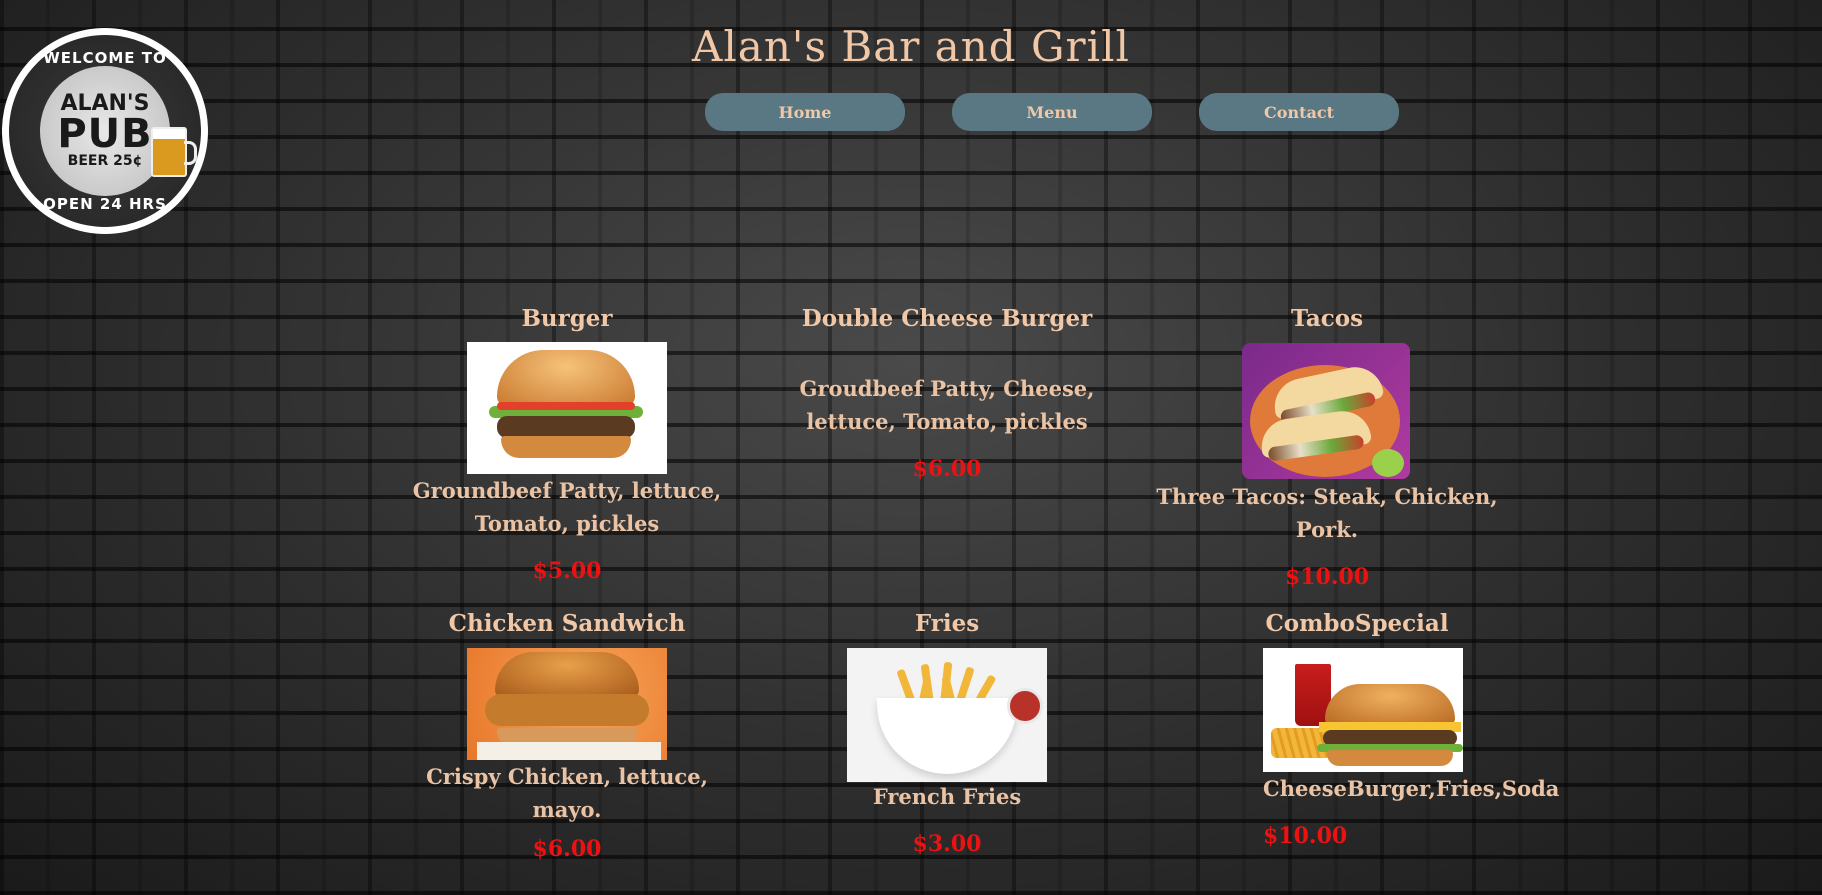 The width and height of the screenshot is (1822, 895). What do you see at coordinates (947, 819) in the screenshot?
I see `menu-item-fries-details: French Fries $3.00` at bounding box center [947, 819].